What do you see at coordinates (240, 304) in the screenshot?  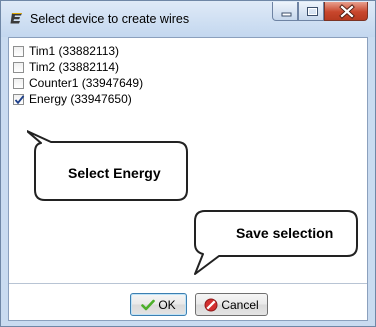 I see `cancel-label: Cancel` at bounding box center [240, 304].